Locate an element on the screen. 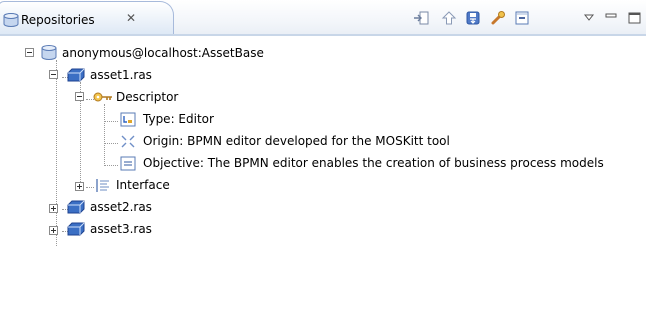  tree-item-label: asset1.ras is located at coordinates (121, 75).